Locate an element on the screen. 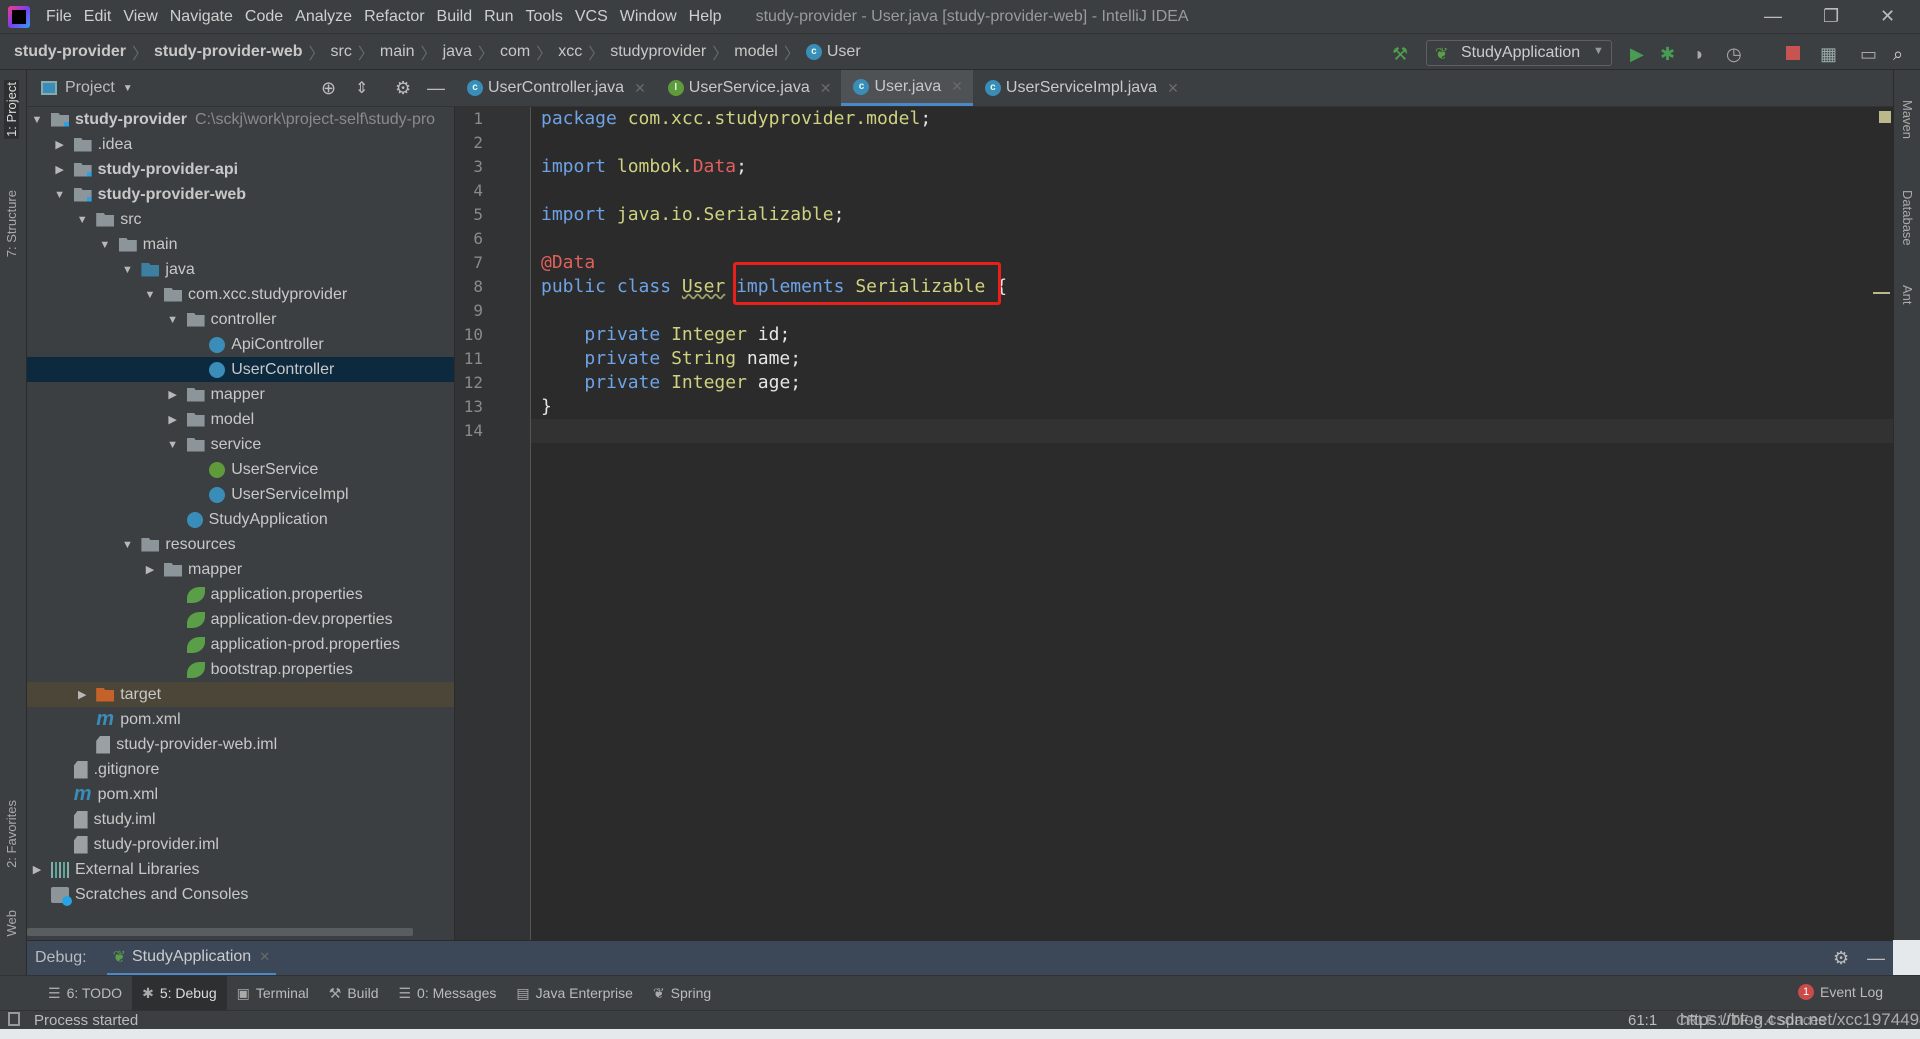  breadcrumb-item: model is located at coordinates (756, 52).